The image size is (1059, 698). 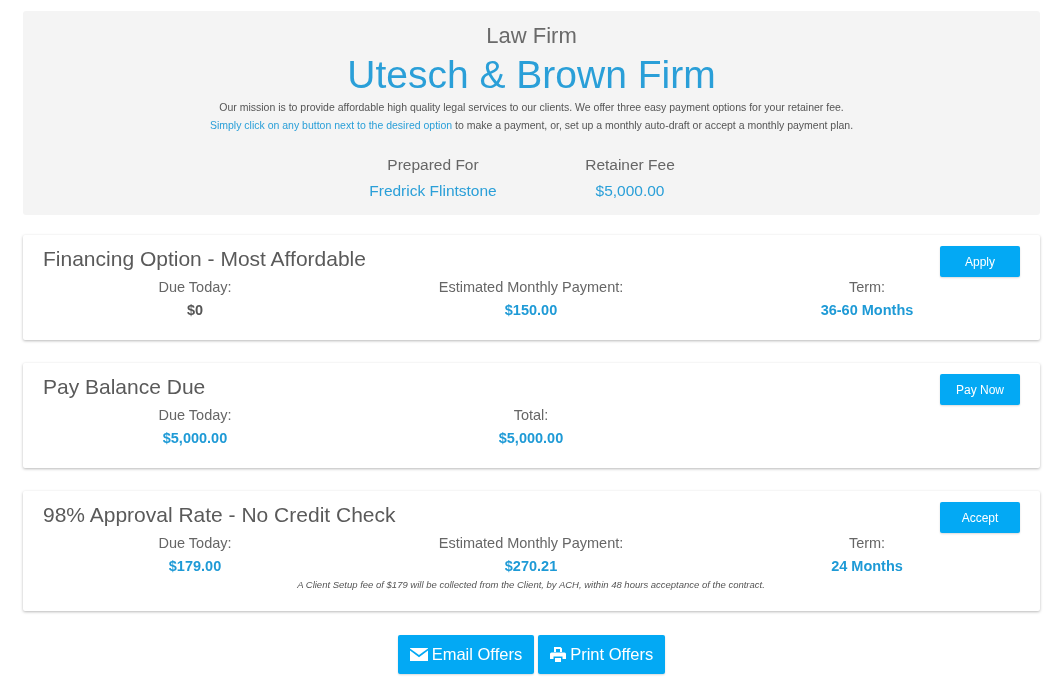 I want to click on instruction-text: Simply click on any button next to the desired option to make a payment, or, set up a monthly auto-draft or accept a monthly payment plan., so click(x=531, y=125).